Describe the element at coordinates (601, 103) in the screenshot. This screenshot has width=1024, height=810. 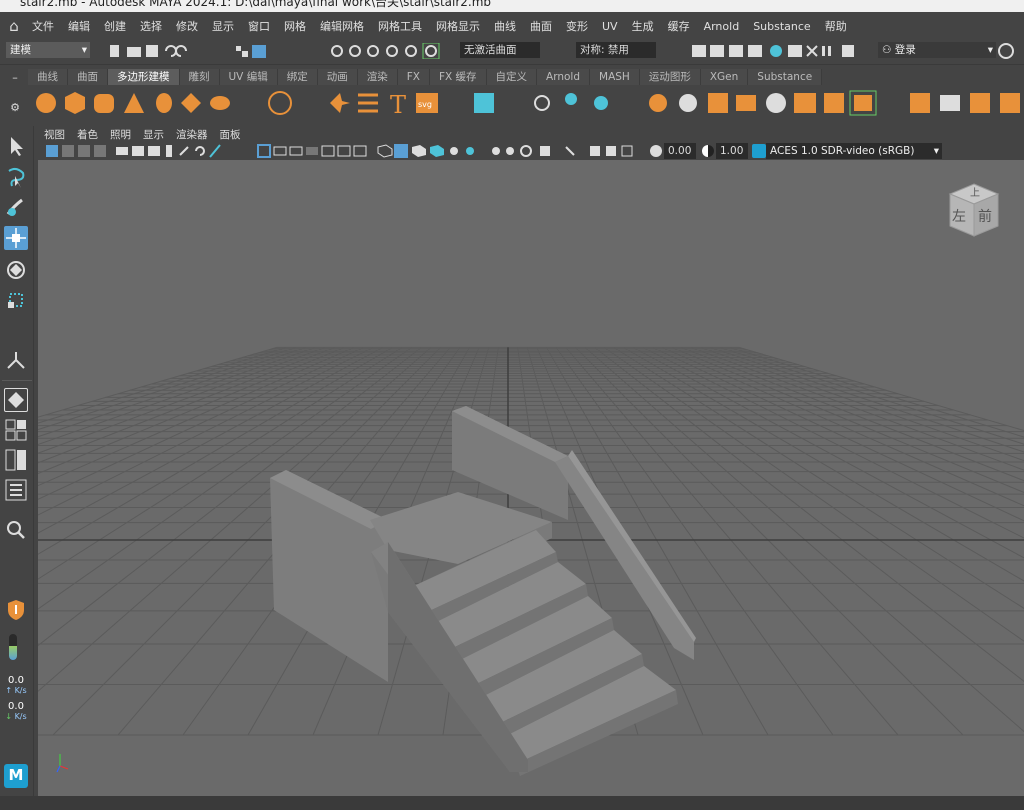
I see `smooth-icon` at that location.